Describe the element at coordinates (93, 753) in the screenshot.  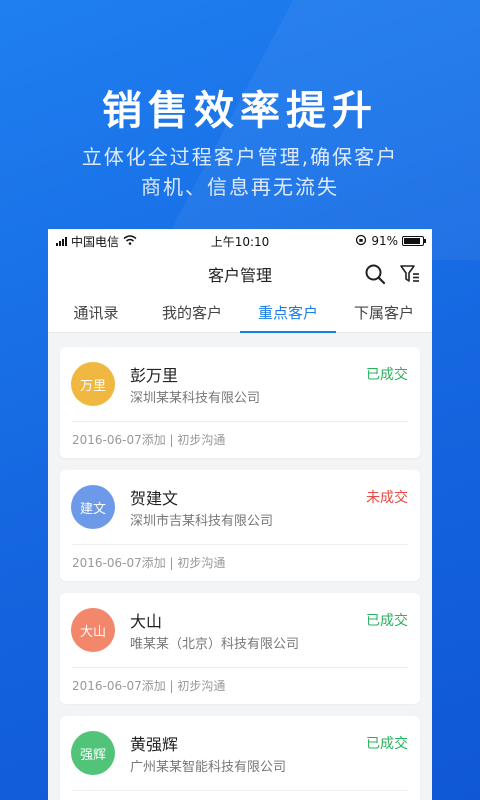
I see `avatar: 强辉` at that location.